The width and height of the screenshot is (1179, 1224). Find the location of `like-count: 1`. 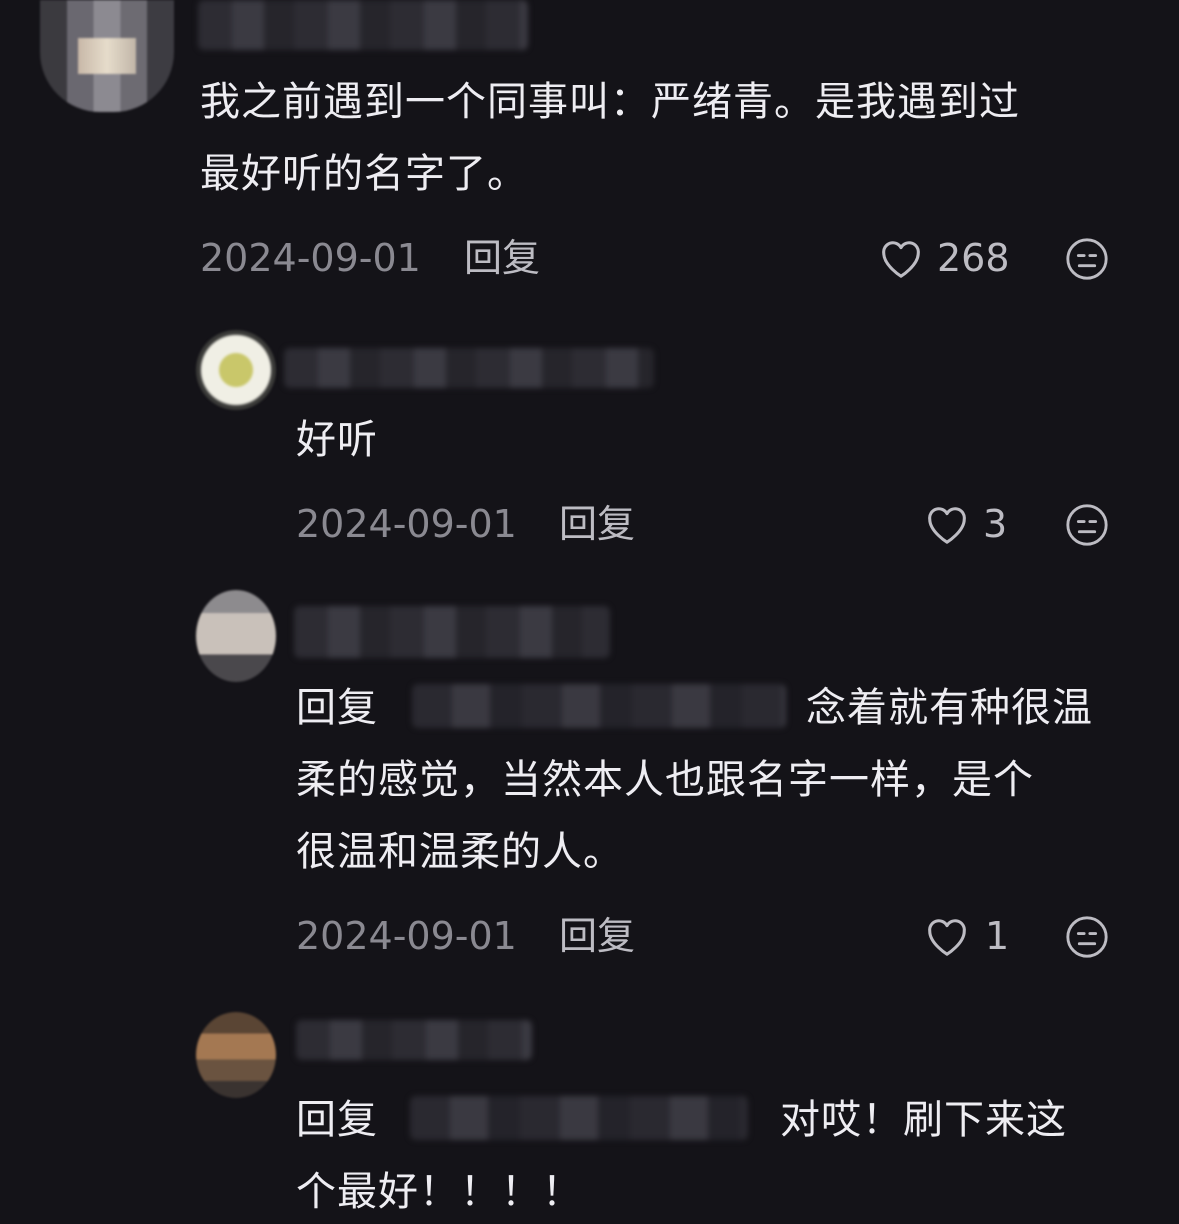

like-count: 1 is located at coordinates (997, 936).